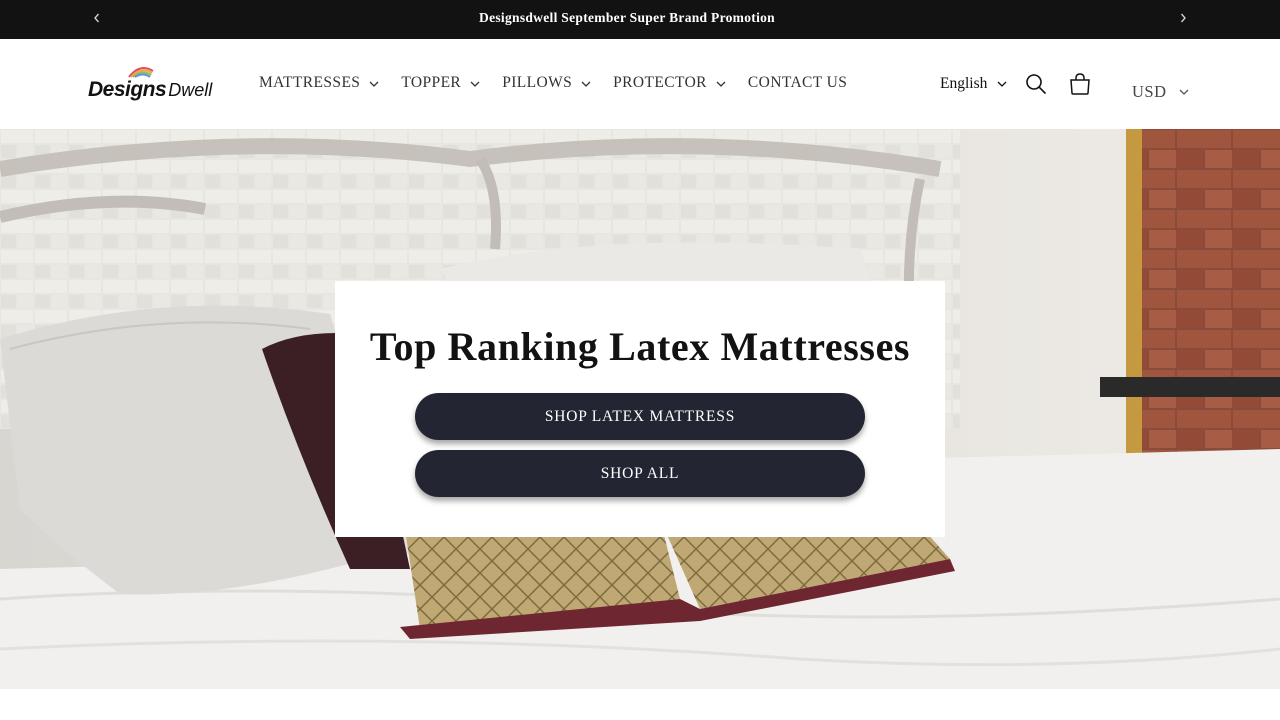 This screenshot has height=720, width=1280. Describe the element at coordinates (640, 473) in the screenshot. I see `shop-all-button: SHOP ALL` at that location.